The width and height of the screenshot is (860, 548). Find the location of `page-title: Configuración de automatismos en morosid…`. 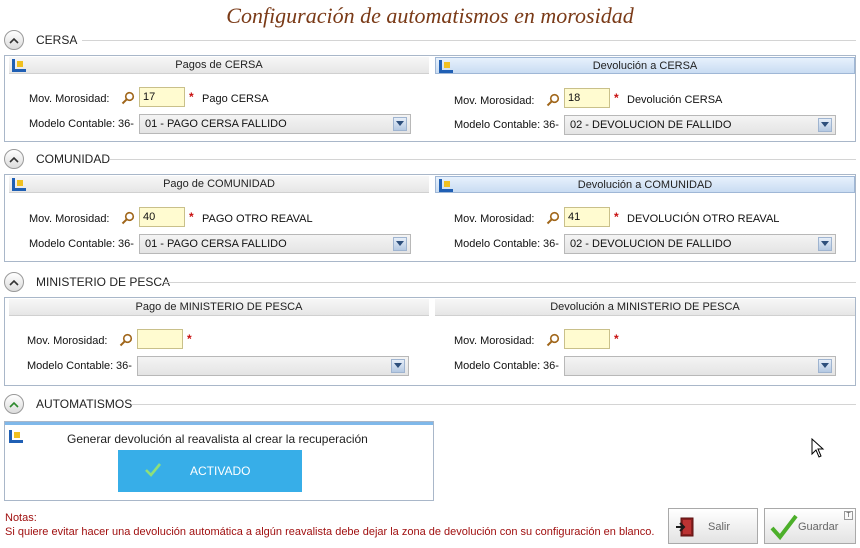

page-title: Configuración de automatismos en morosid… is located at coordinates (430, 15).